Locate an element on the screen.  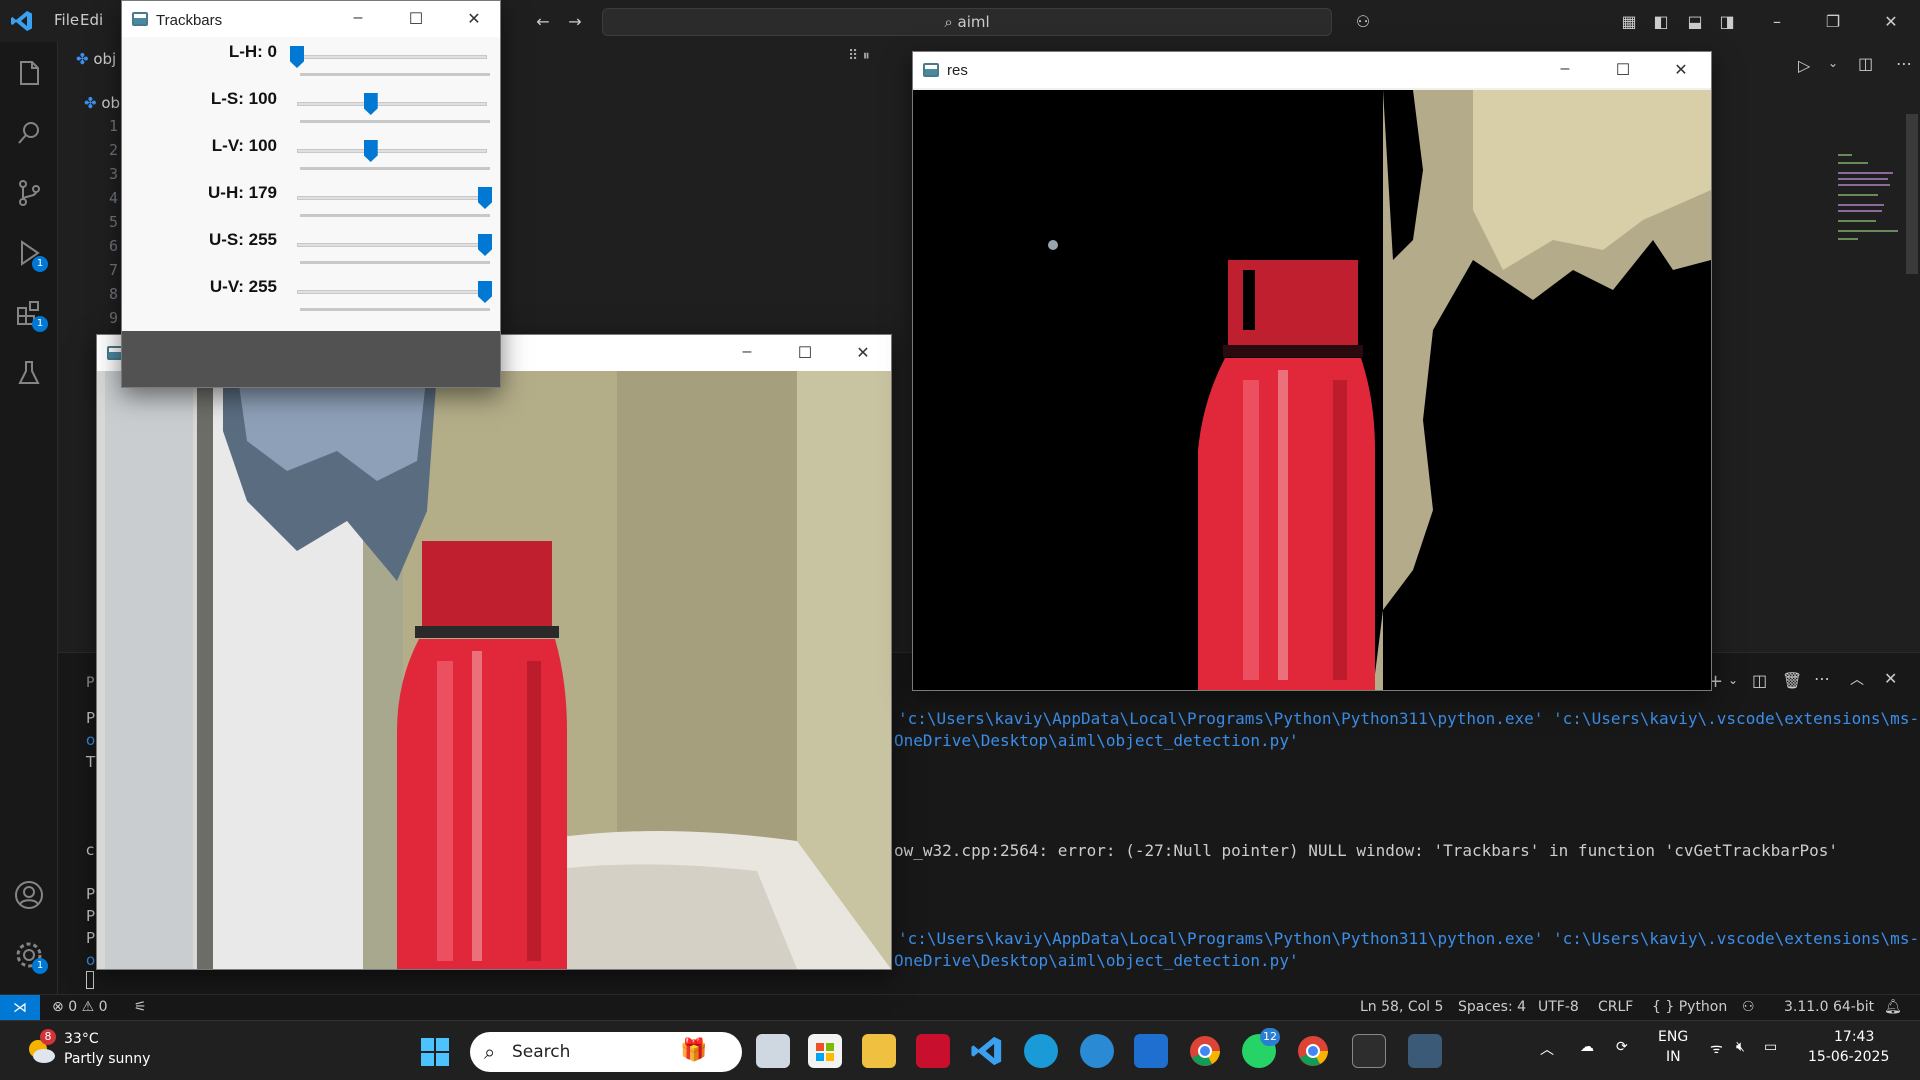
run-python-icon: ▷ is located at coordinates (1804, 65).